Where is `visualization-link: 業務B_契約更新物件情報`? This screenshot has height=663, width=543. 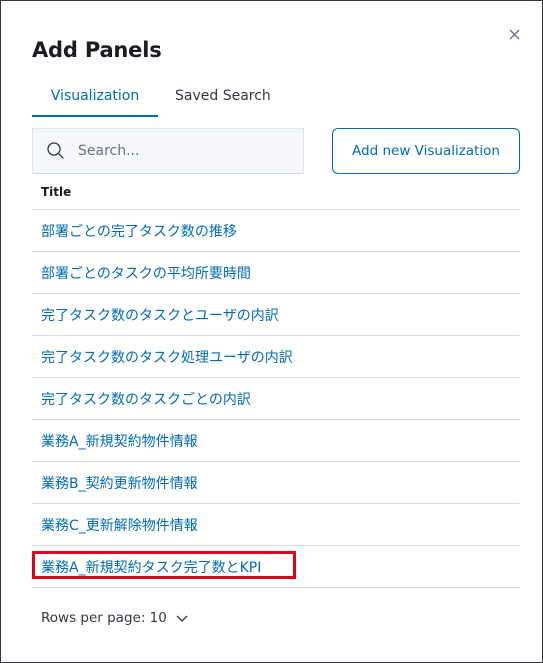 visualization-link: 業務B_契約更新物件情報 is located at coordinates (119, 483).